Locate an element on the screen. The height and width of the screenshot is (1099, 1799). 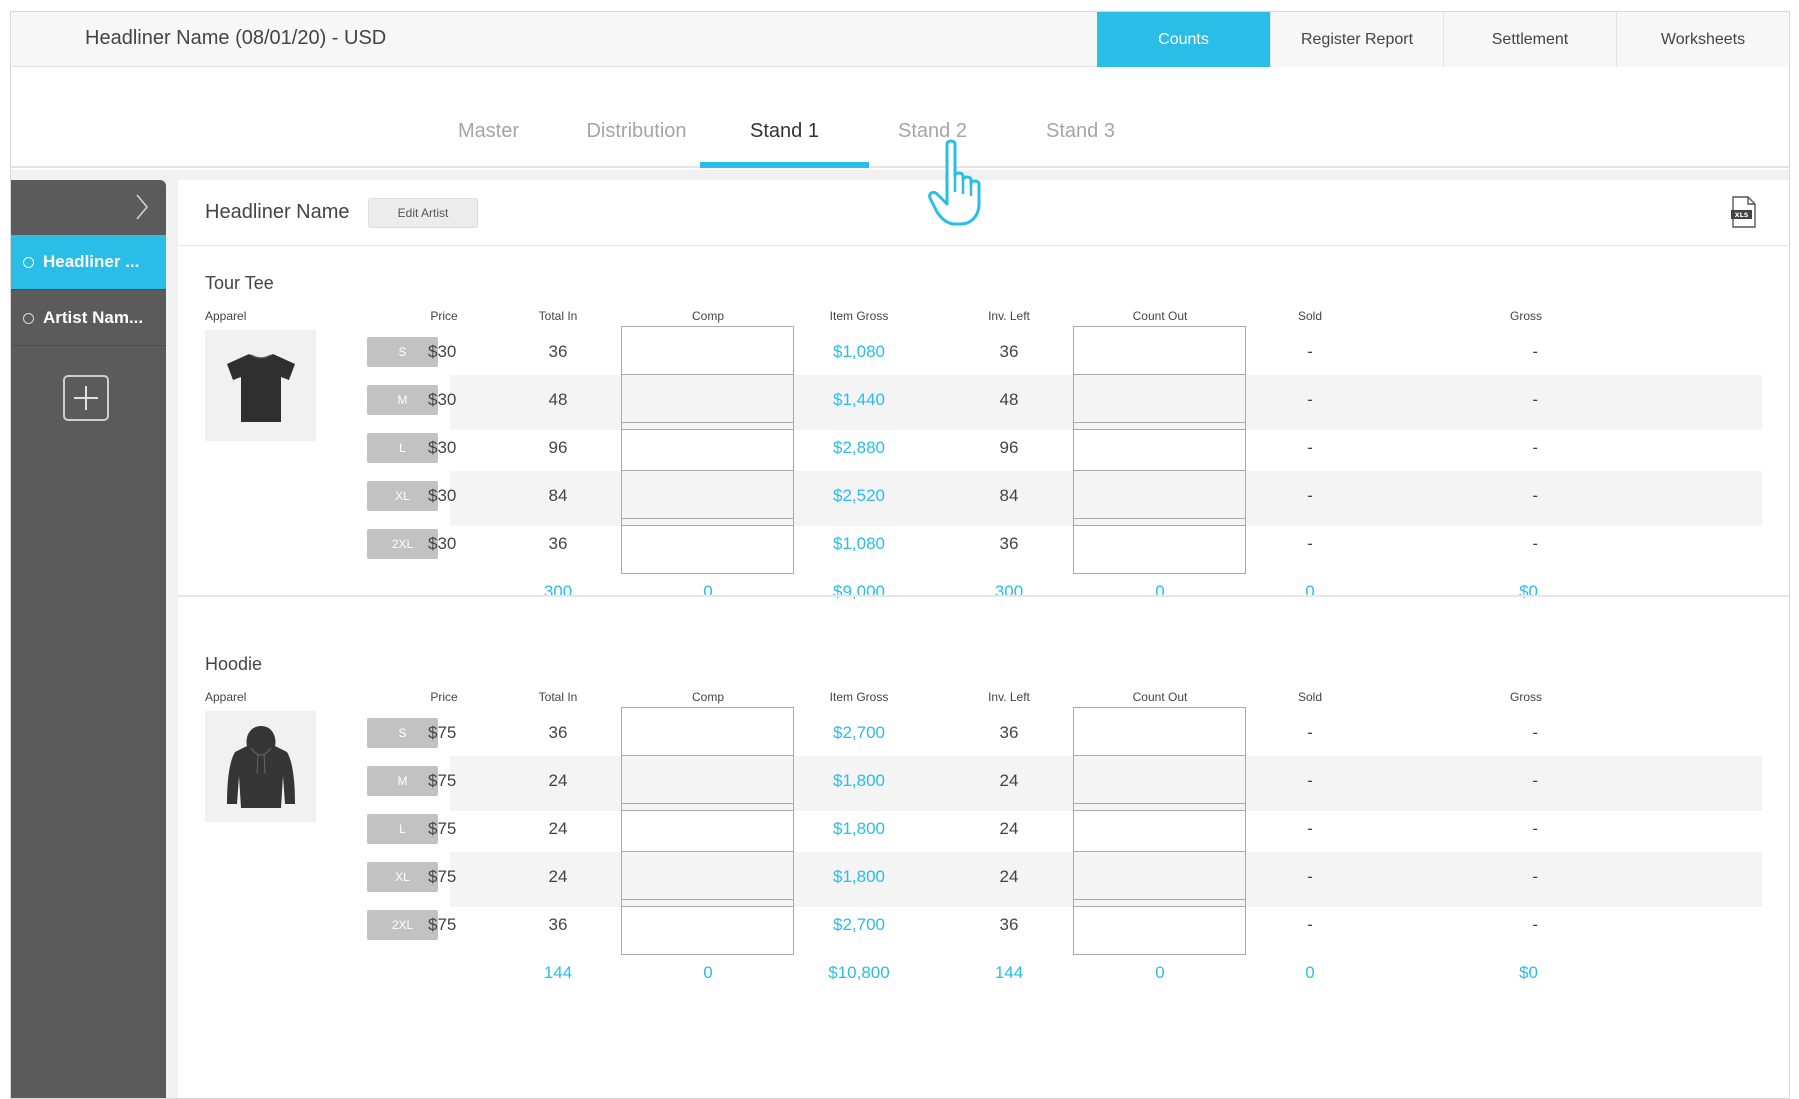
tab-settlement: Settlement is located at coordinates (1529, 39).